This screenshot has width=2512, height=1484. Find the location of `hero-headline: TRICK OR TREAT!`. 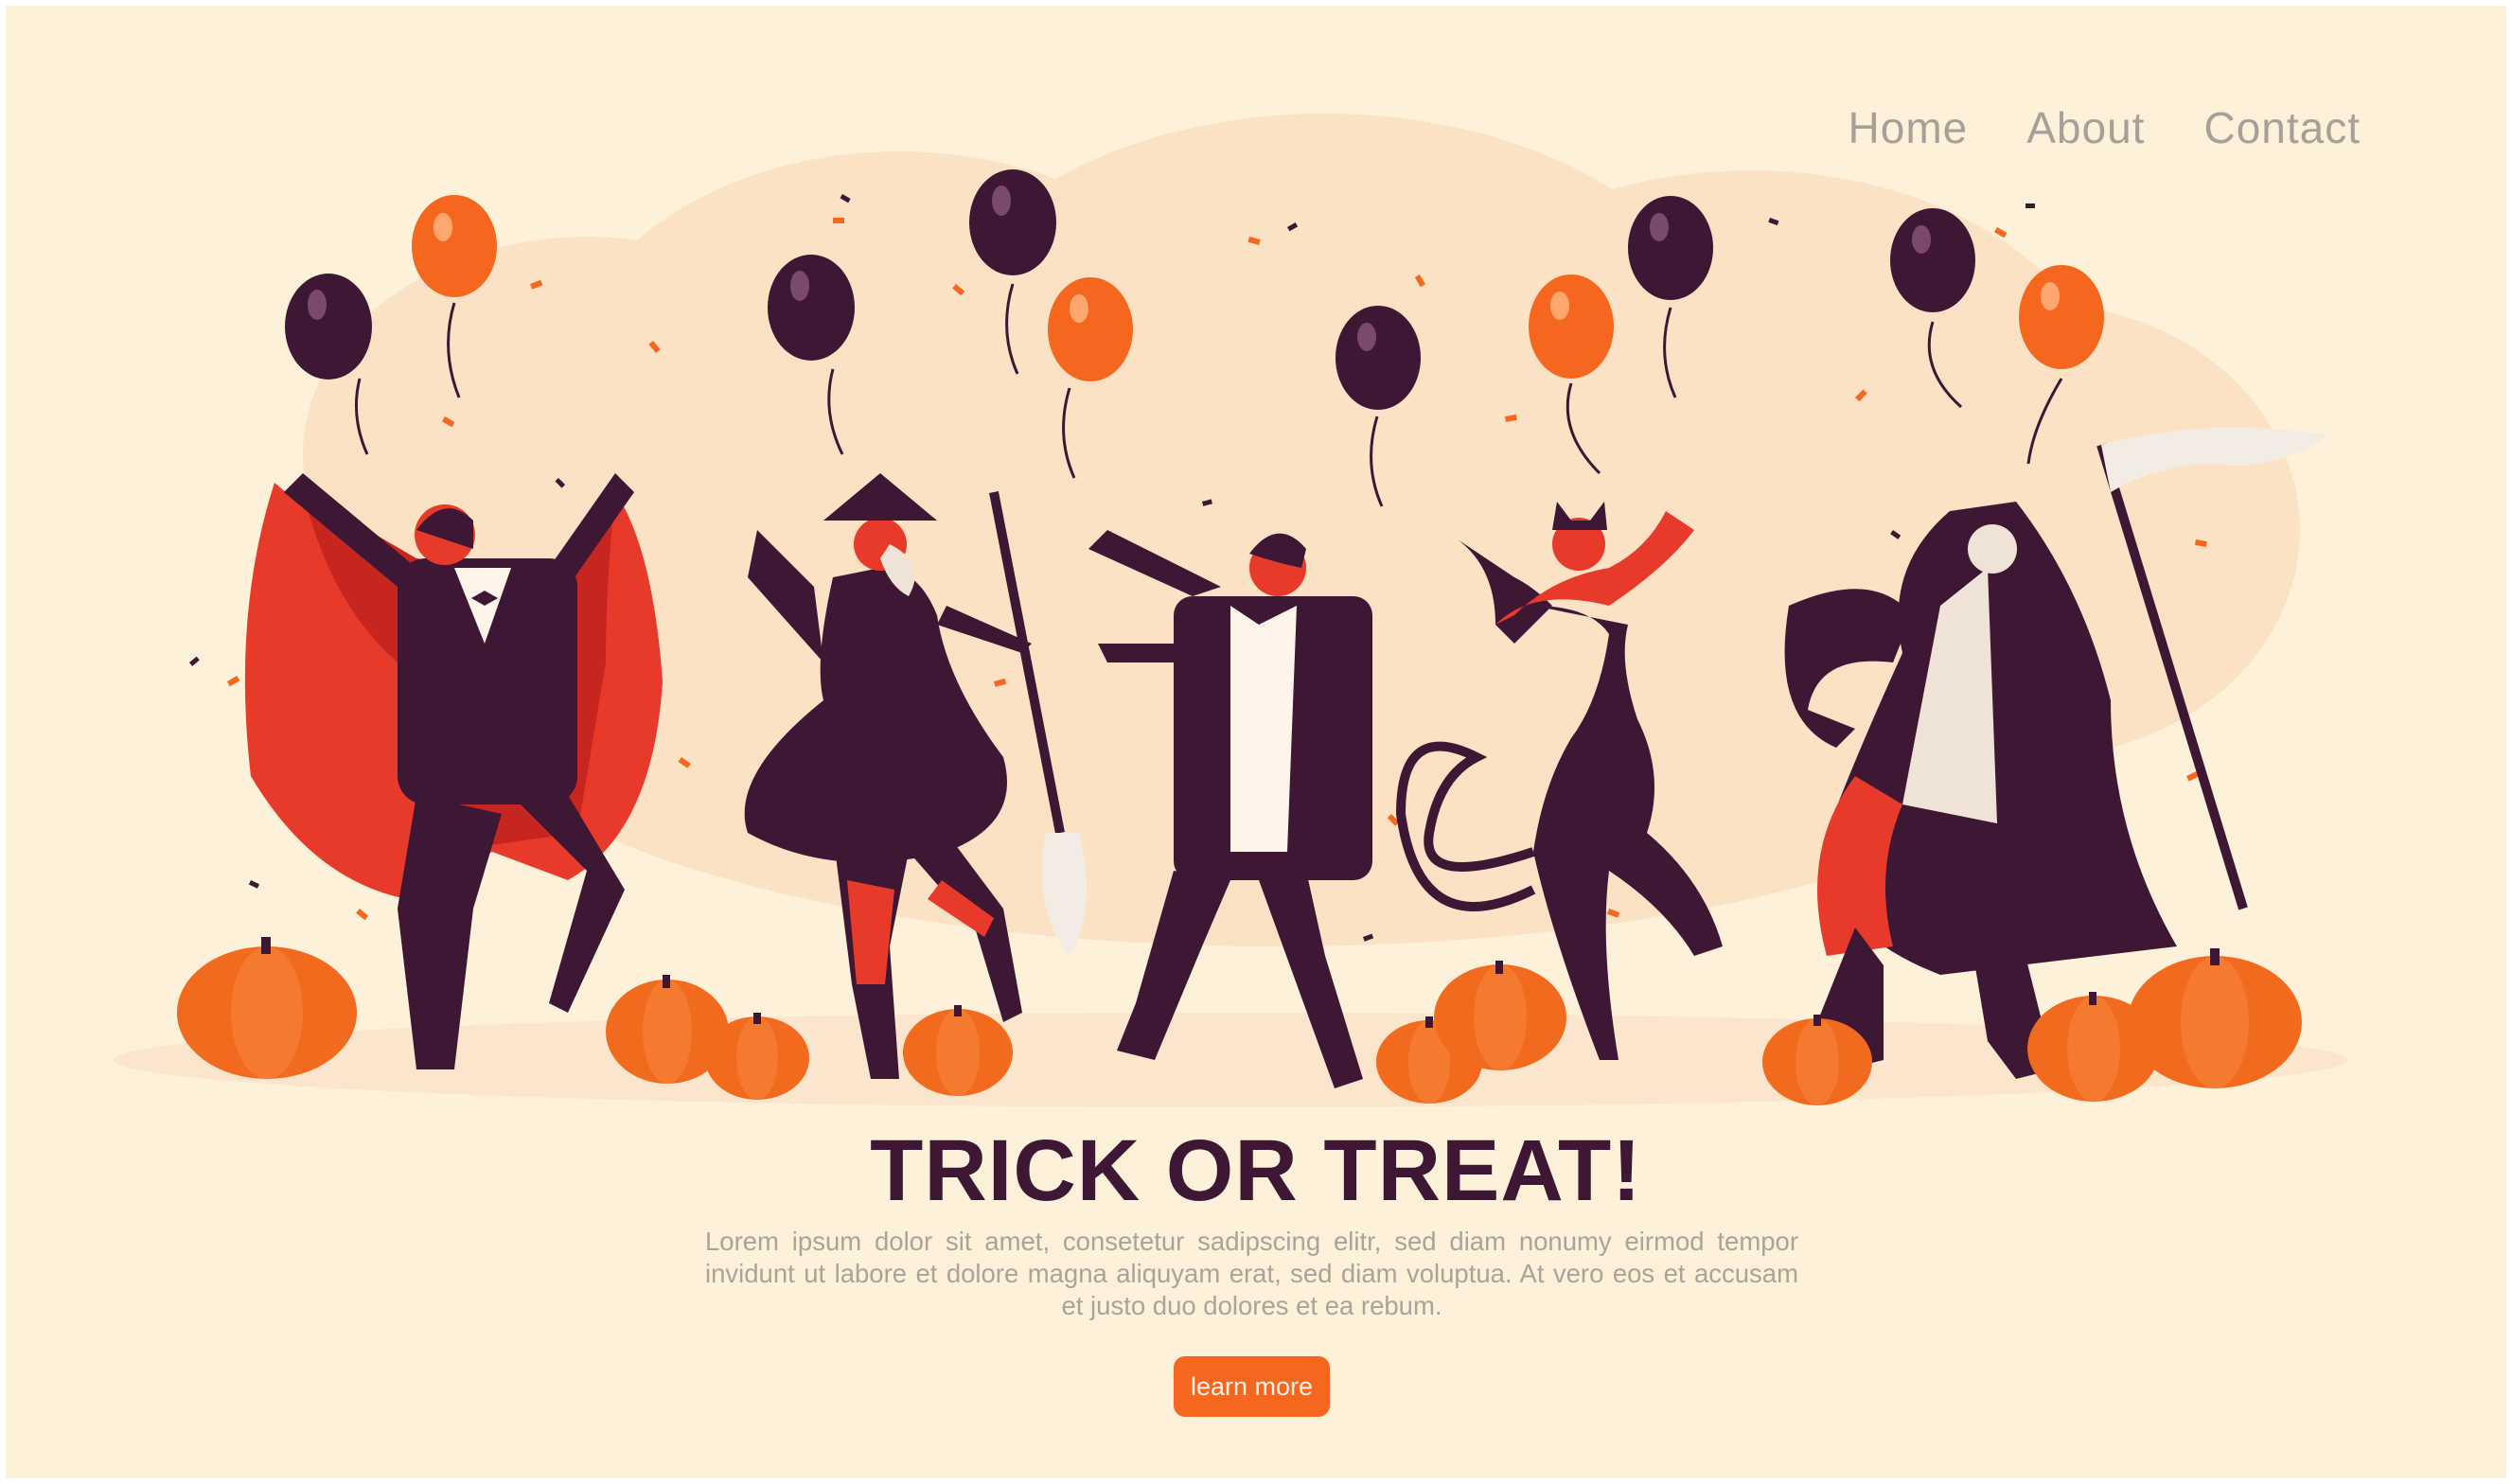

hero-headline: TRICK OR TREAT! is located at coordinates (1256, 1170).